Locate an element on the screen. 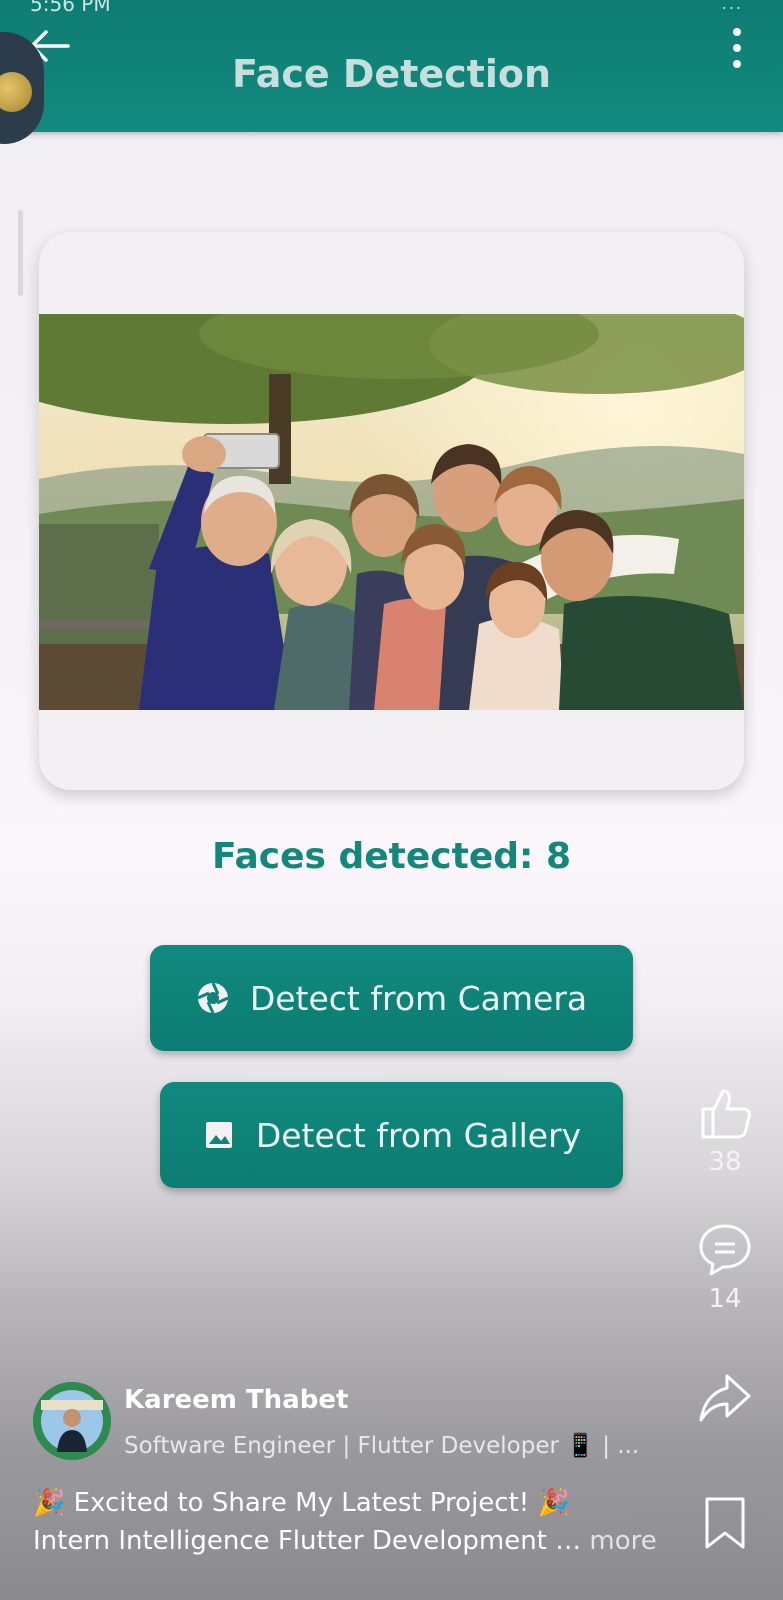 This screenshot has height=1600, width=783. image-icon is located at coordinates (218, 1135).